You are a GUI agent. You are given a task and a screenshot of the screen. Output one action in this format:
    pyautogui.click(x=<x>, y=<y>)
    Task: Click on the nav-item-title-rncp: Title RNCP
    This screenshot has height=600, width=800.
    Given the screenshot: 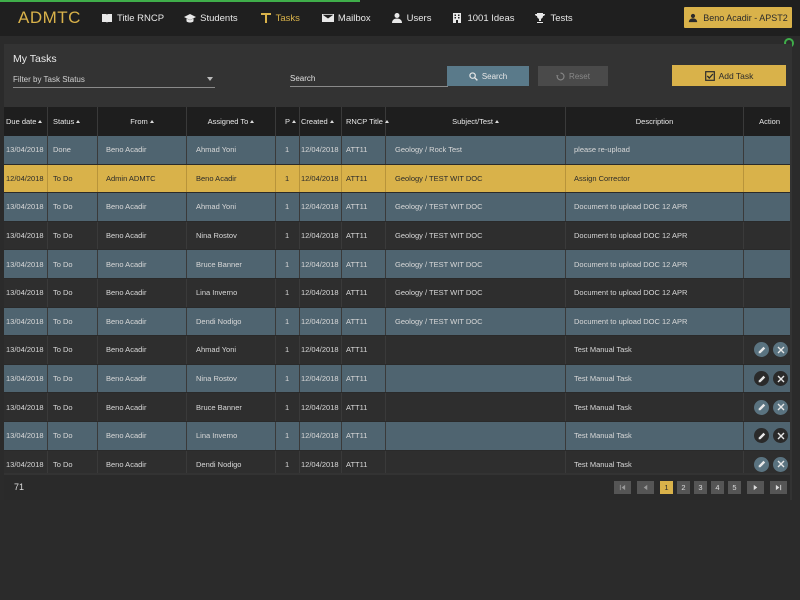 What is the action you would take?
    pyautogui.click(x=132, y=18)
    